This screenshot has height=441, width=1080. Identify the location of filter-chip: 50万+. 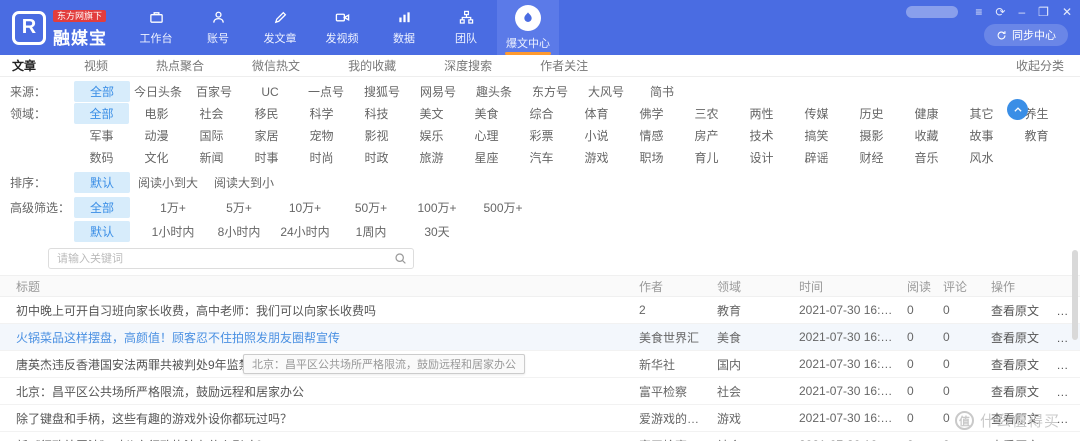
(371, 207).